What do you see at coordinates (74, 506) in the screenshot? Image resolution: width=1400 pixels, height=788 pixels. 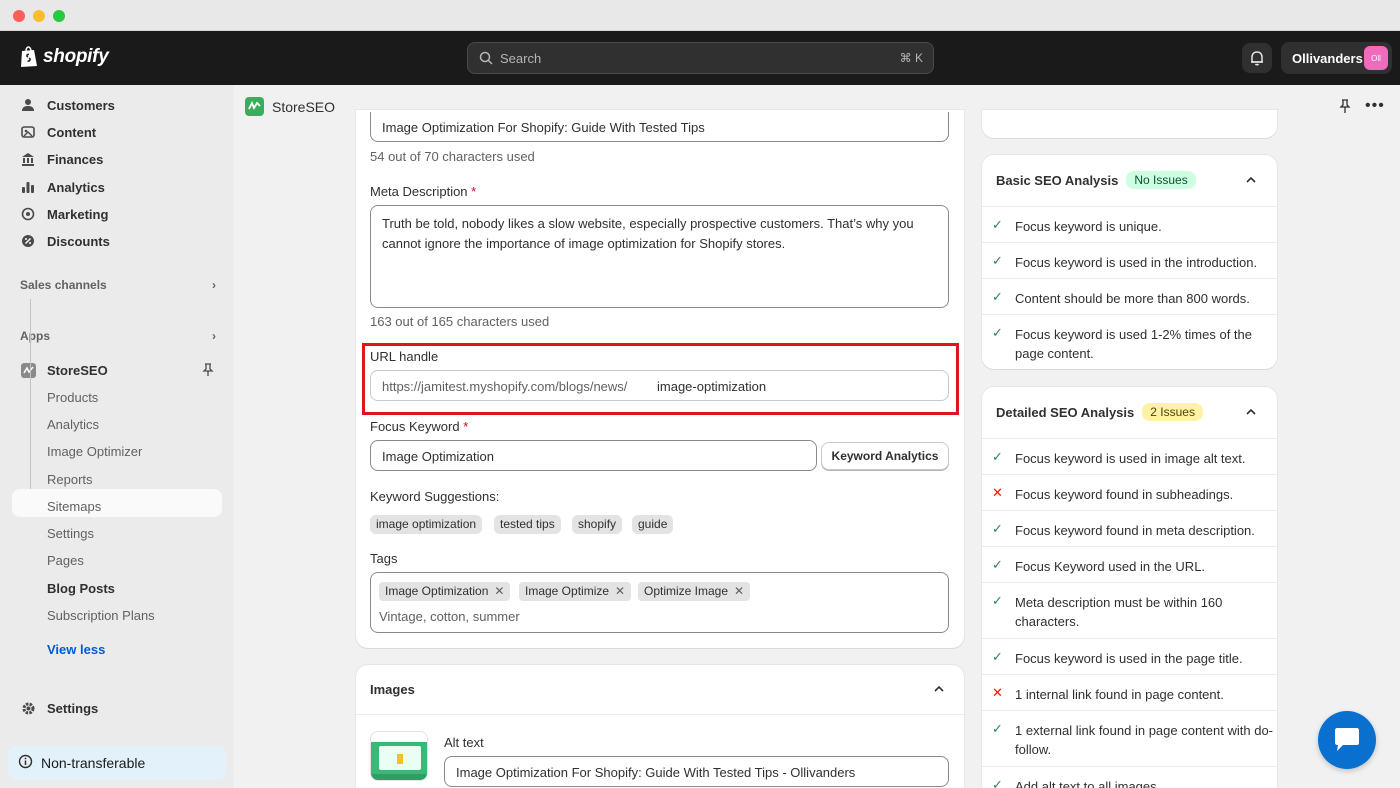 I see `sidebar-subitem-sitemaps: Sitemaps` at bounding box center [74, 506].